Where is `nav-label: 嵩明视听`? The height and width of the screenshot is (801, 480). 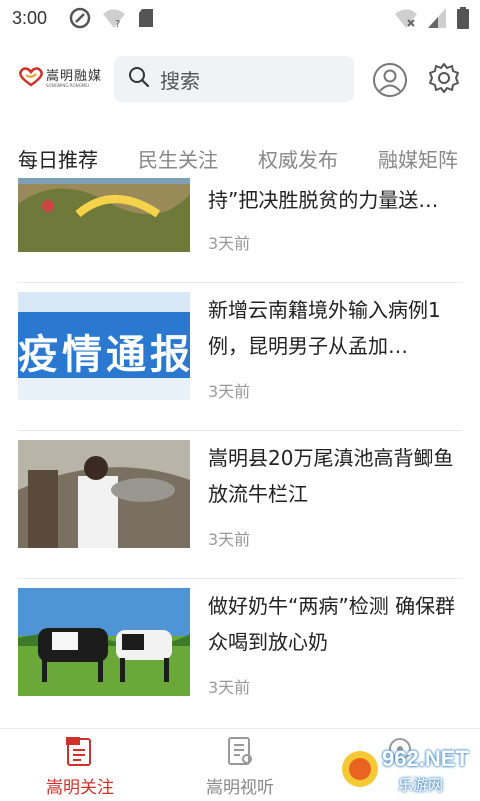
nav-label: 嵩明视听 is located at coordinates (240, 788).